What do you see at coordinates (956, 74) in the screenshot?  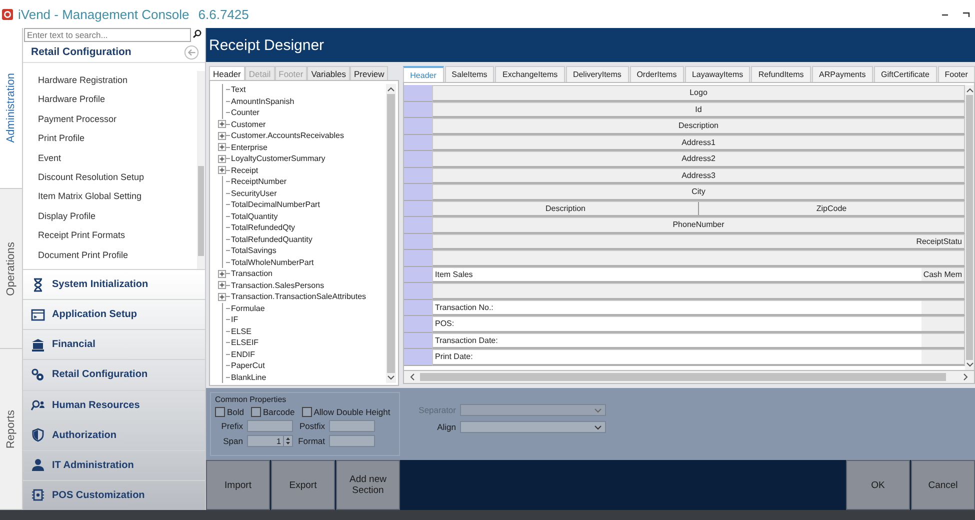 I see `tab: Footer` at bounding box center [956, 74].